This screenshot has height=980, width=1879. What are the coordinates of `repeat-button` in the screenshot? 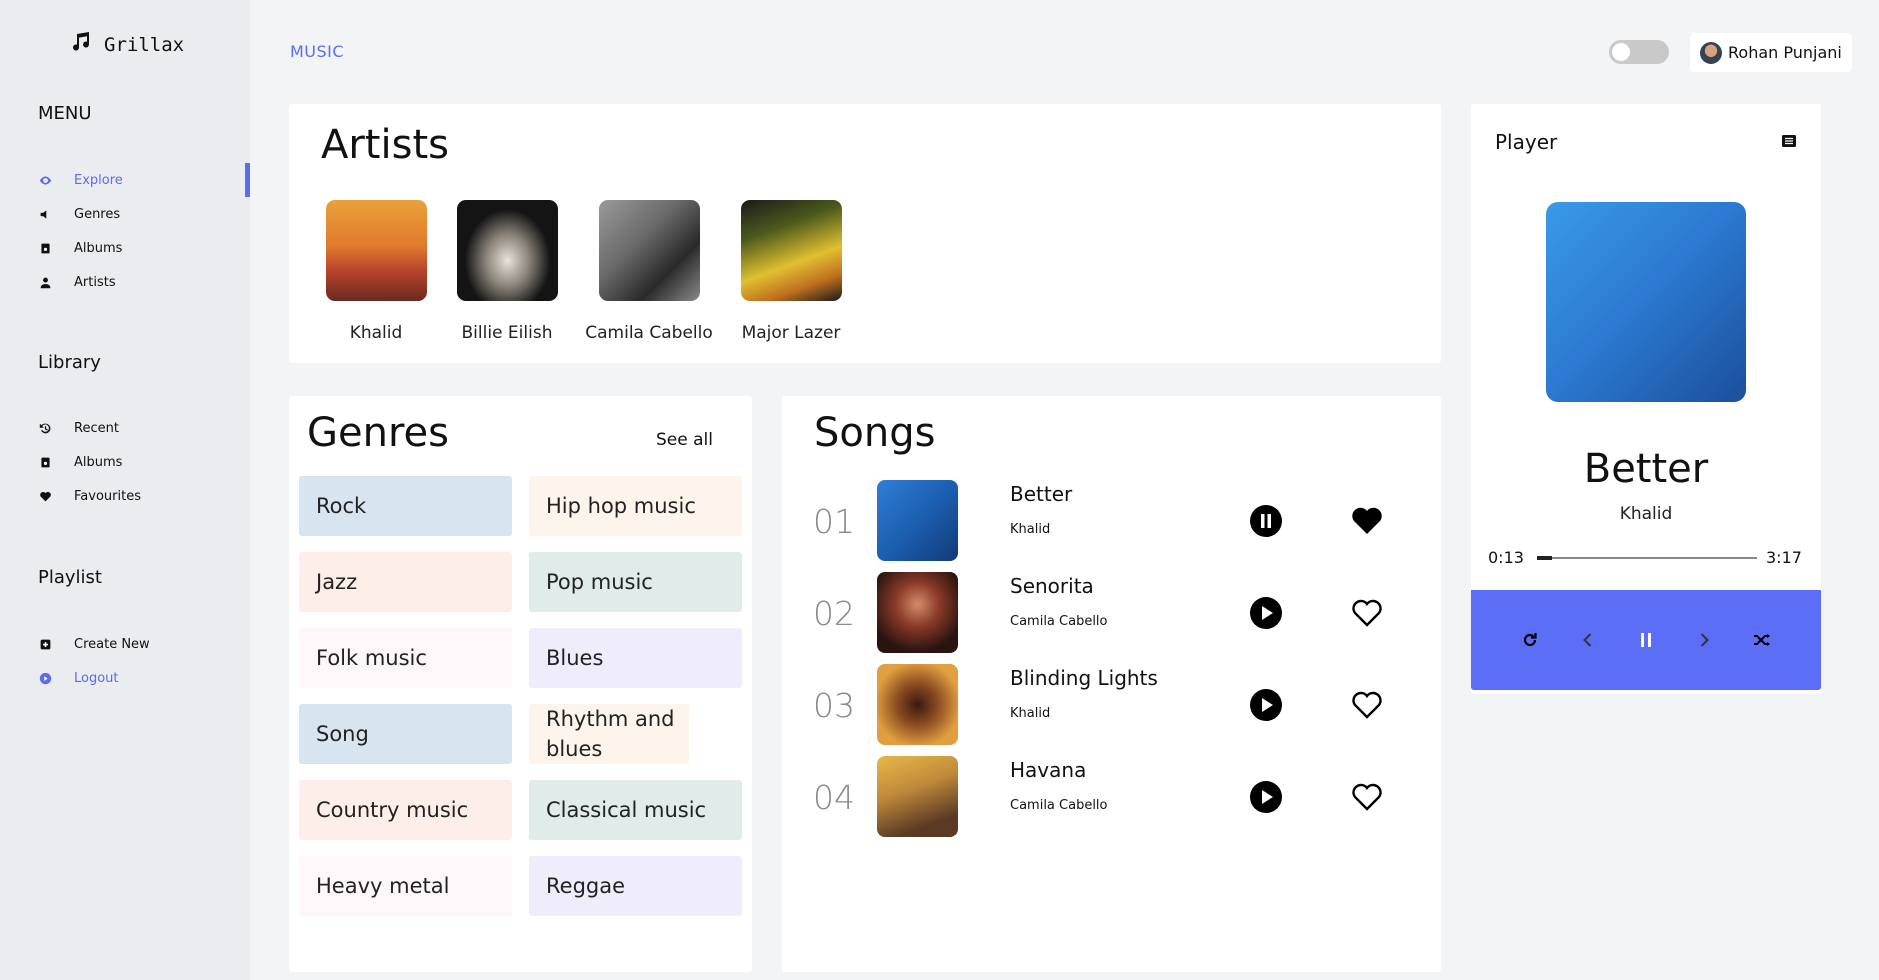 It's located at (1530, 640).